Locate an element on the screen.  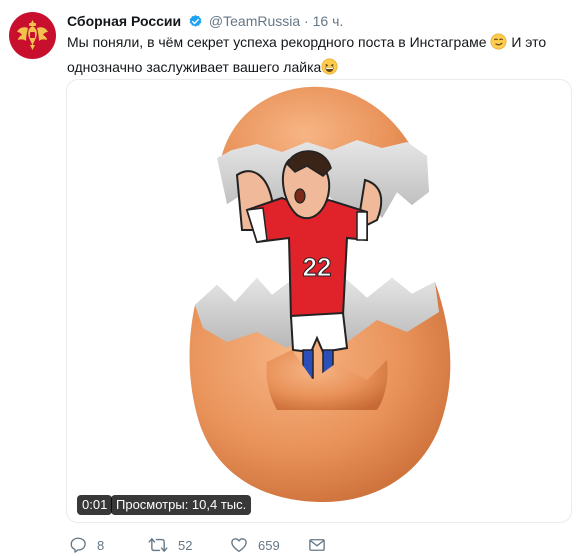
tweet-timestamp: 16 ч. is located at coordinates (328, 21).